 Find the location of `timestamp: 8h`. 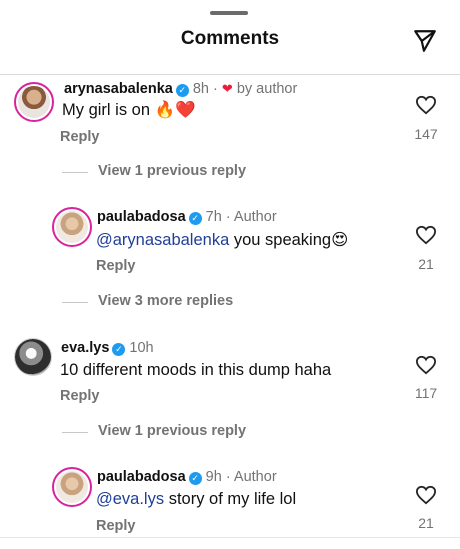

timestamp: 8h is located at coordinates (200, 89).